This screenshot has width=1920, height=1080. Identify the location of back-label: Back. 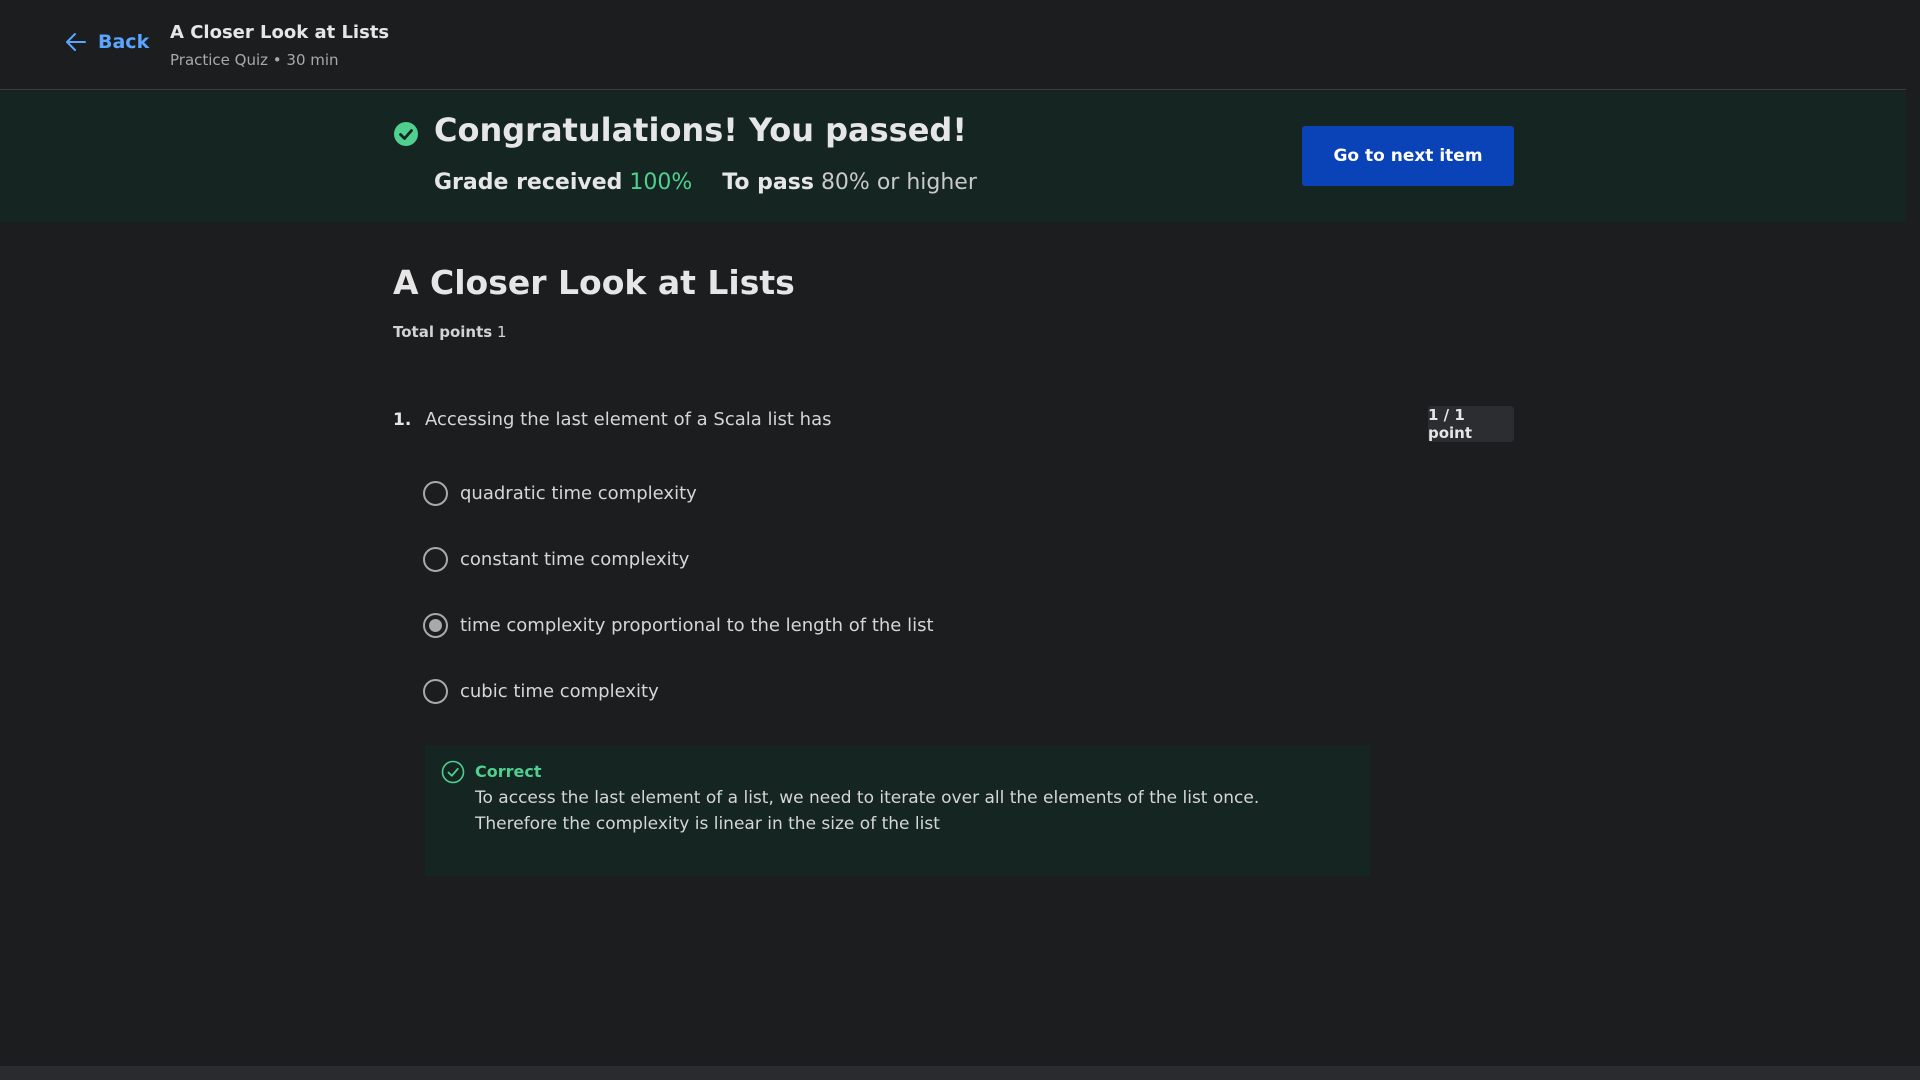
(124, 42).